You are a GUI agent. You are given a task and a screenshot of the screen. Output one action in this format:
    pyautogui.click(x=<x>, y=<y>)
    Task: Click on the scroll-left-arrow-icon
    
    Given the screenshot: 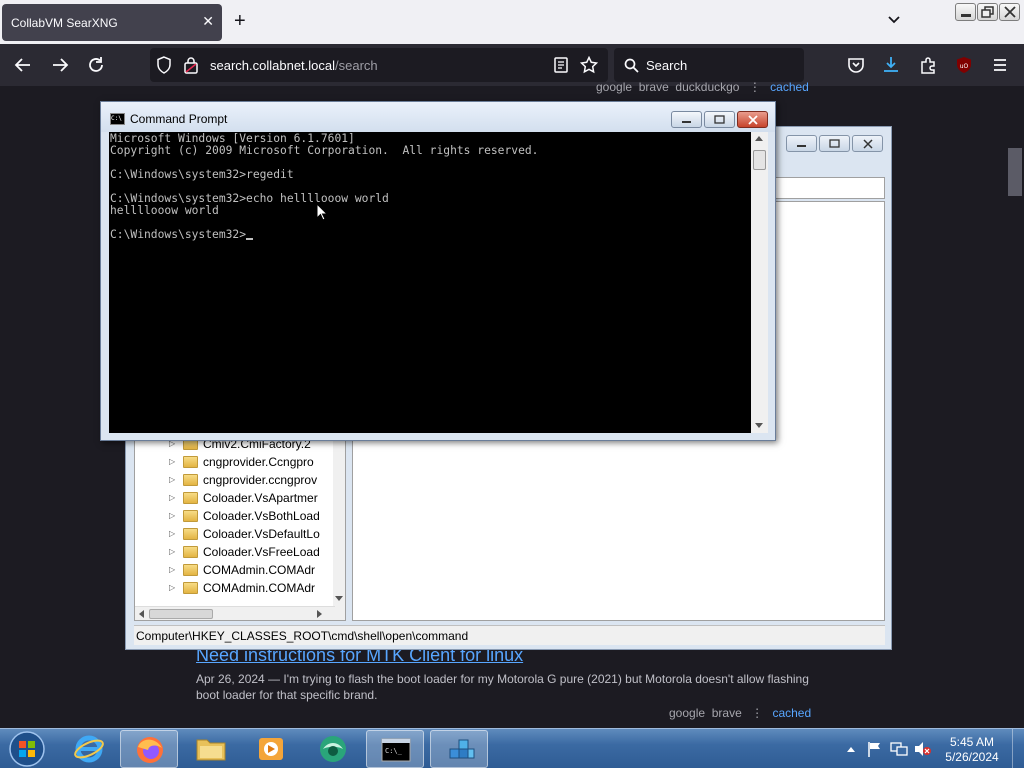 What is the action you would take?
    pyautogui.click(x=142, y=614)
    